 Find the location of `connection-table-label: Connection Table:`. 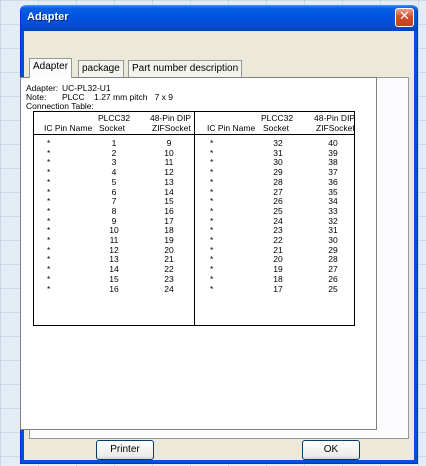

connection-table-label: Connection Table: is located at coordinates (60, 106).